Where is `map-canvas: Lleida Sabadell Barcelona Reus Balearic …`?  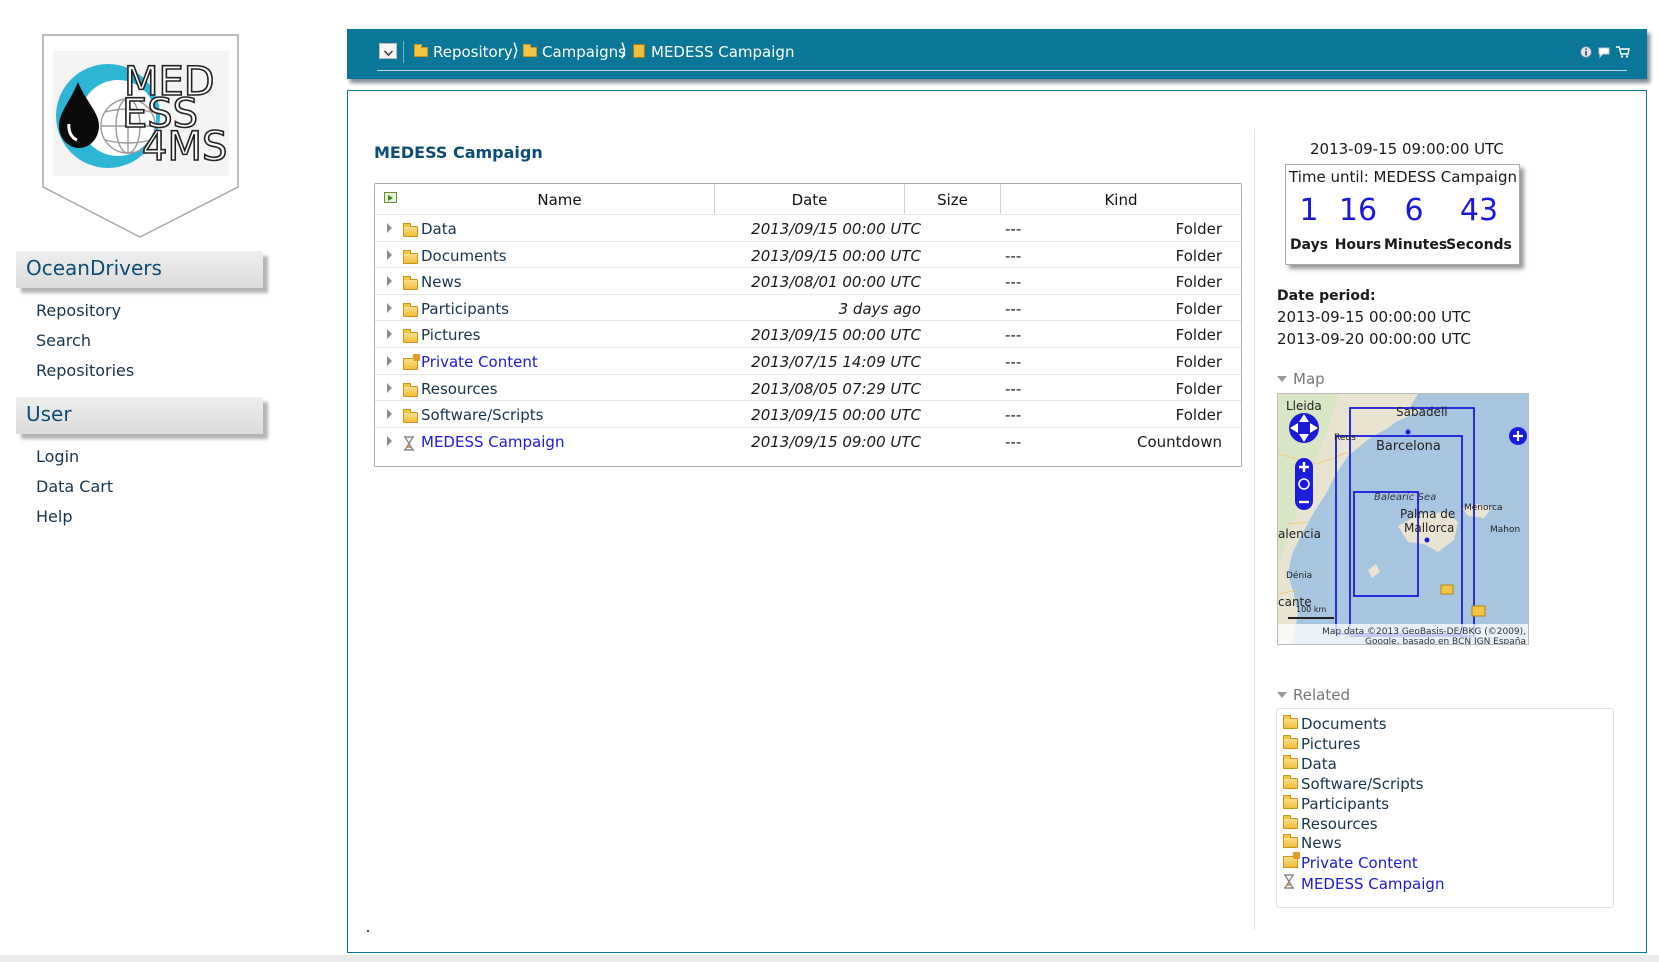 map-canvas: Lleida Sabadell Barcelona Reus Balearic … is located at coordinates (1403, 519).